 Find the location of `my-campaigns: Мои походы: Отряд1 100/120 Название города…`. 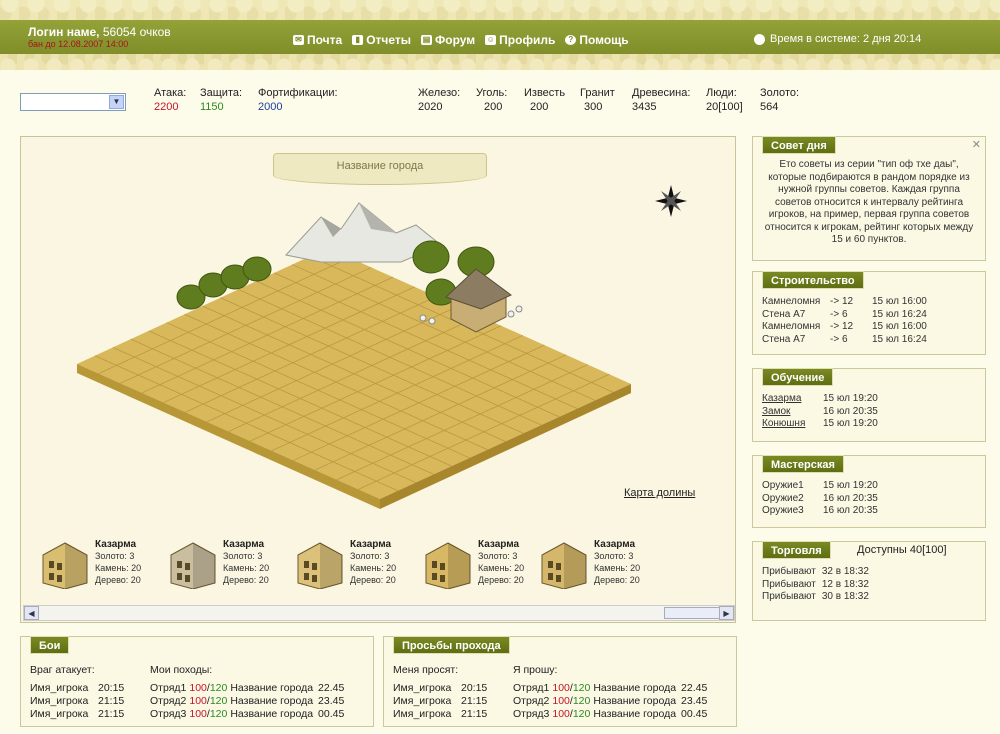

my-campaigns: Мои походы: Отряд1 100/120 Название города… is located at coordinates (247, 692).